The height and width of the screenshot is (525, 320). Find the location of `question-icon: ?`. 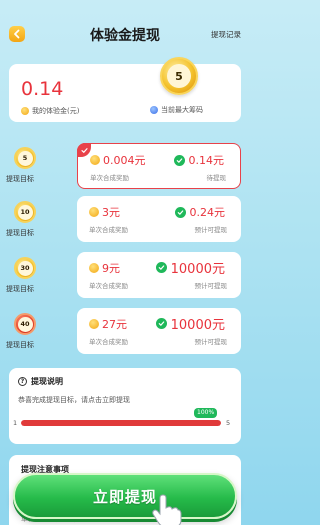

question-icon: ? is located at coordinates (22, 381).